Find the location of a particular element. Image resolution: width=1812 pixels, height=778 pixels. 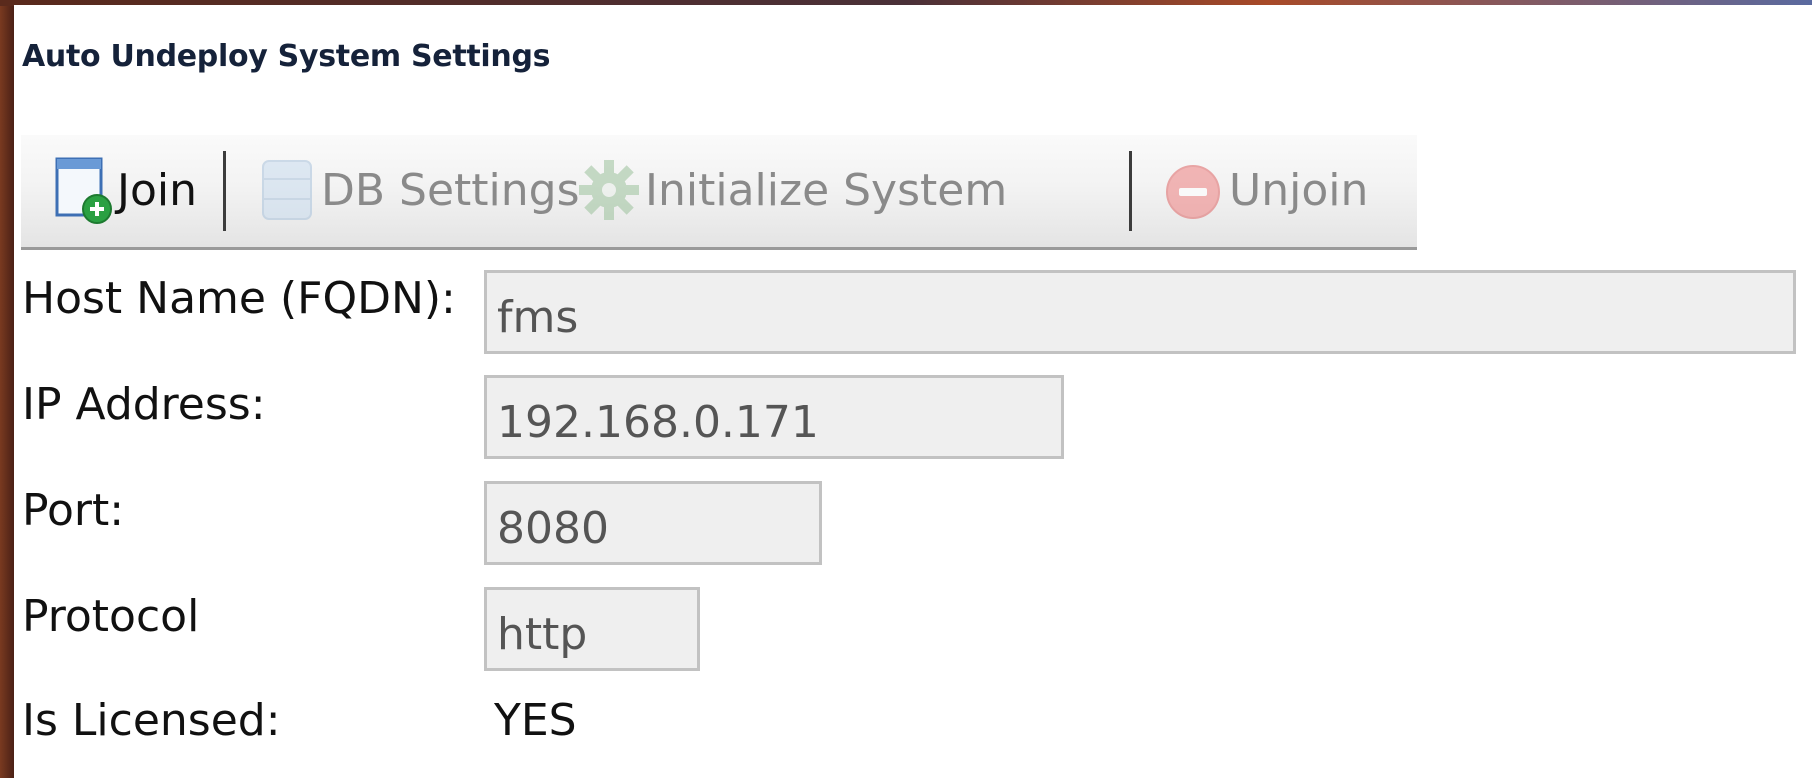

ip-address-label: IP Address: is located at coordinates (144, 404).